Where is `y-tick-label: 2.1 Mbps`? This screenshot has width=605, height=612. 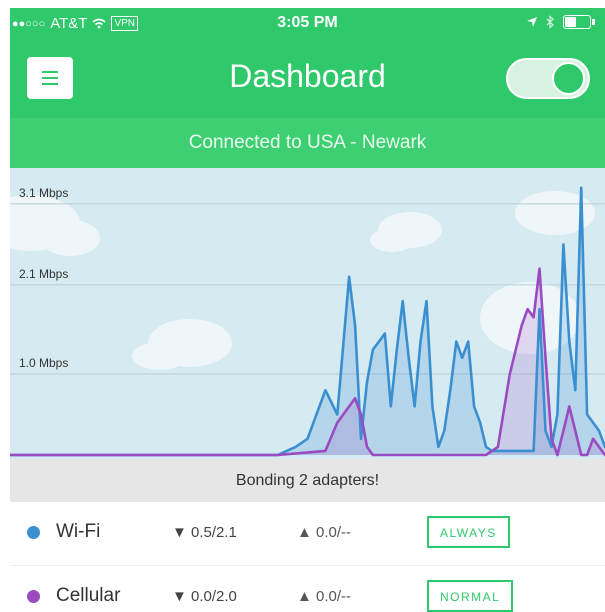 y-tick-label: 2.1 Mbps is located at coordinates (43, 274).